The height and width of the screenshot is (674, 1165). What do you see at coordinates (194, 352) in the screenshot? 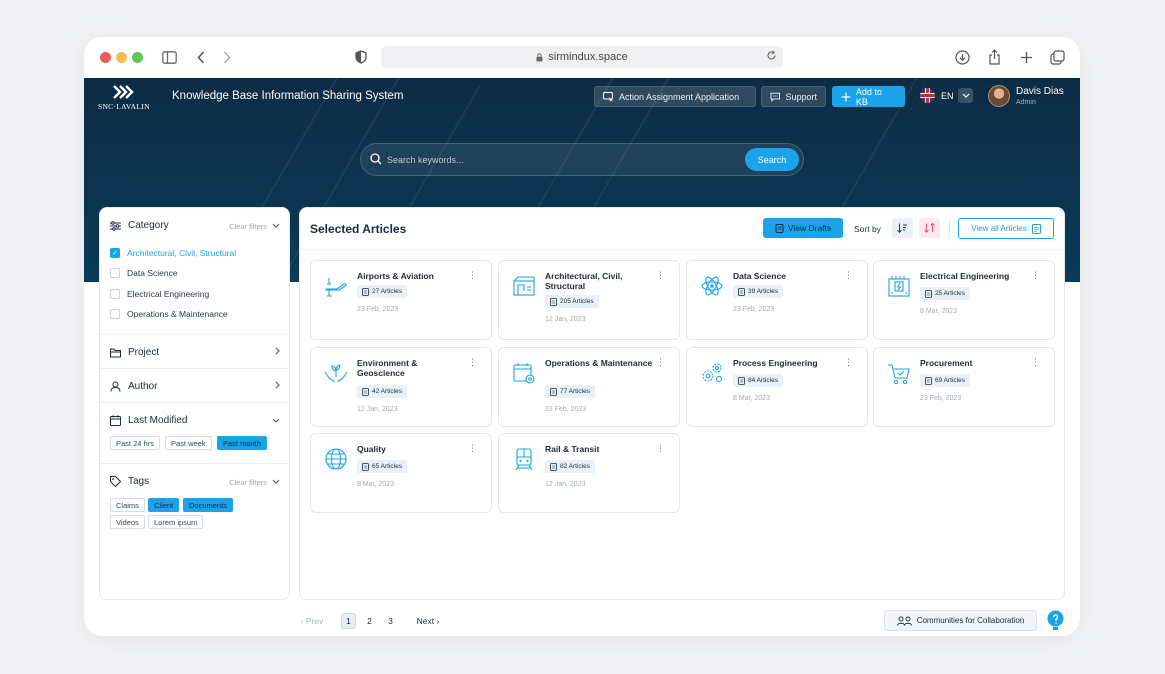
I see `project-section: Project` at bounding box center [194, 352].